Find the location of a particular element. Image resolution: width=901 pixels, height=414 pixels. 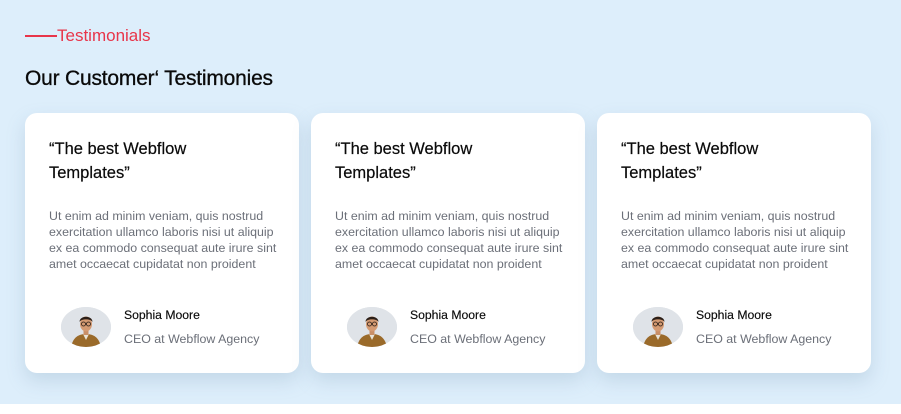

section-eyebrow: Testimonials is located at coordinates (88, 36).